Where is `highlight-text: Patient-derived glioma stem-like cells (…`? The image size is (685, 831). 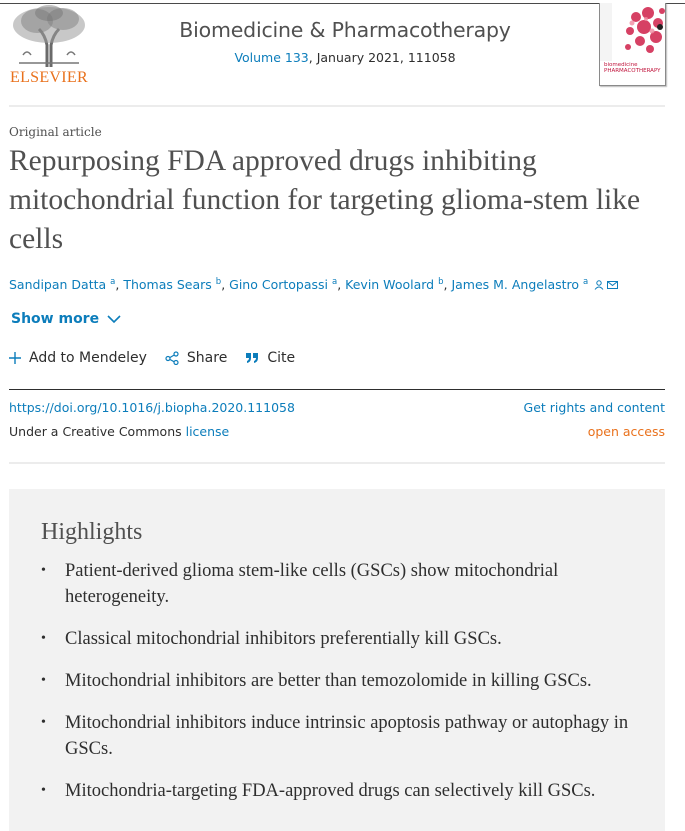
highlight-text: Patient-derived glioma stem-like cells (… is located at coordinates (312, 584).